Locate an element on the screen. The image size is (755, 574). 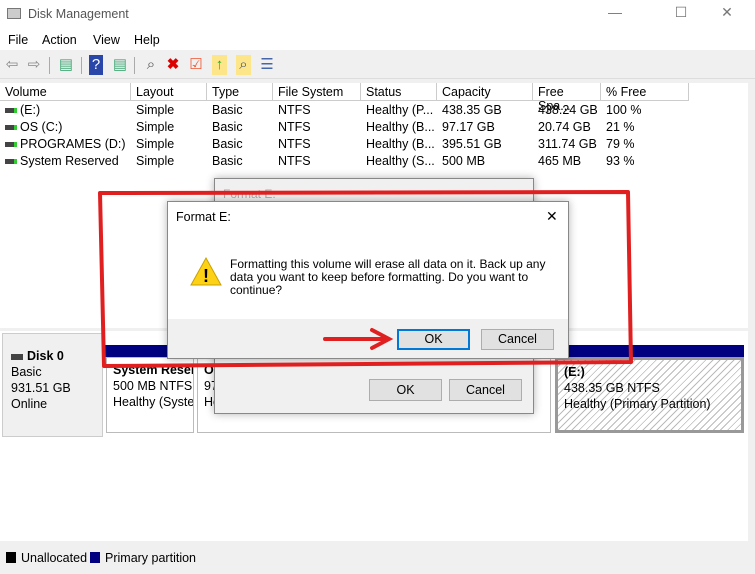
maximize-button: ☐ is located at coordinates (681, 14).